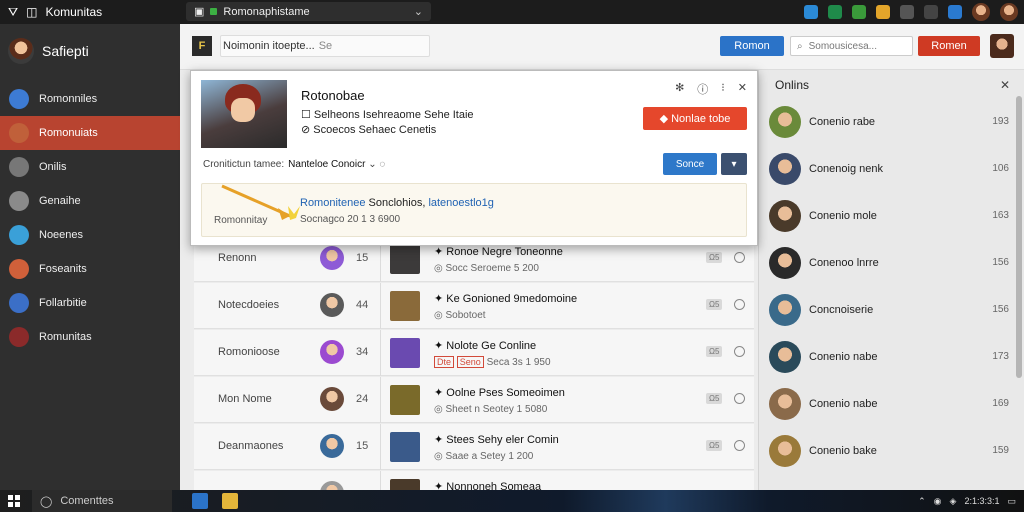 The height and width of the screenshot is (512, 1024). Describe the element at coordinates (702, 89) in the screenshot. I see `info-icon: ⓘ` at that location.